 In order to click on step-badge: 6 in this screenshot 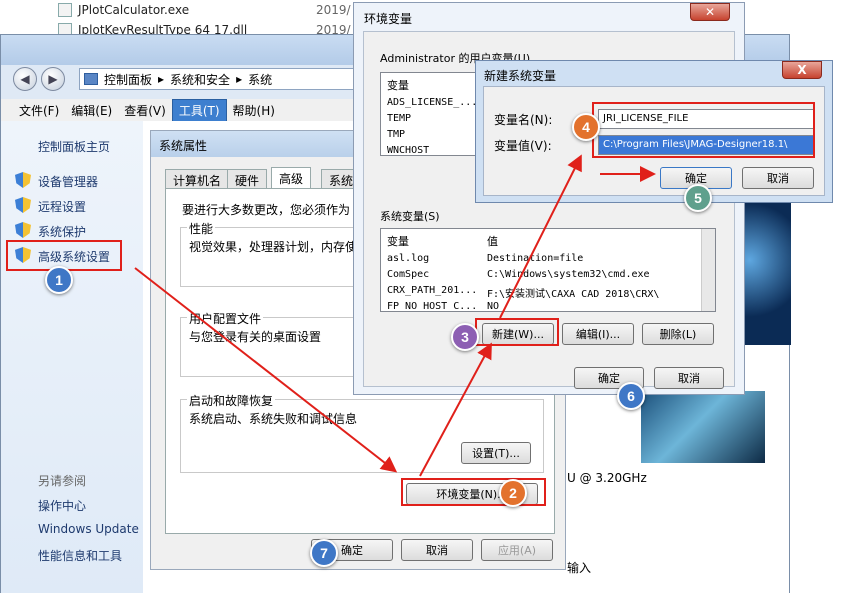, I will do `click(631, 396)`.